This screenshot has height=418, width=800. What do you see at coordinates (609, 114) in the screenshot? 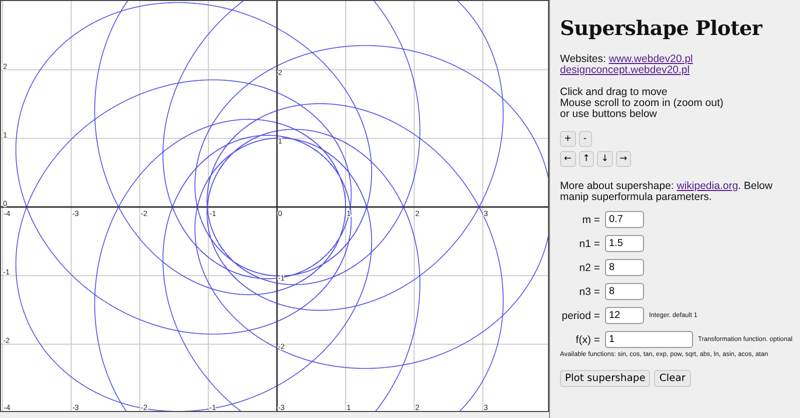
I see `instruction-text: or use buttons below` at bounding box center [609, 114].